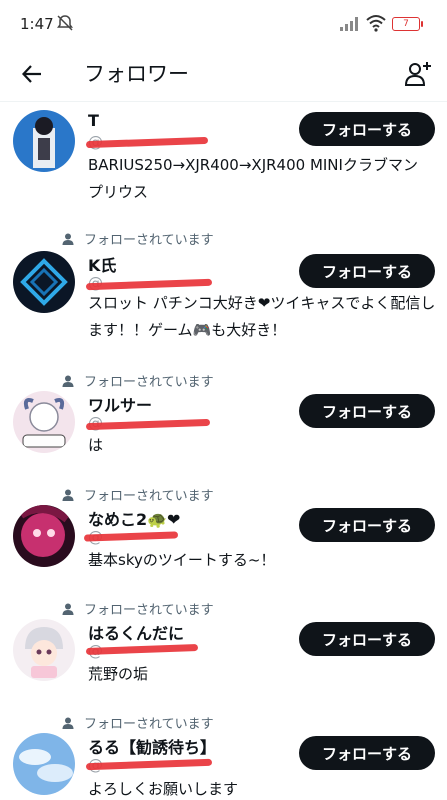 This screenshot has height=800, width=447. Describe the element at coordinates (262, 316) in the screenshot. I see `bio: スロット パチンコ大好き❤ツイキャスでよく配信します！！ゲーム🎮も大好き！` at that location.